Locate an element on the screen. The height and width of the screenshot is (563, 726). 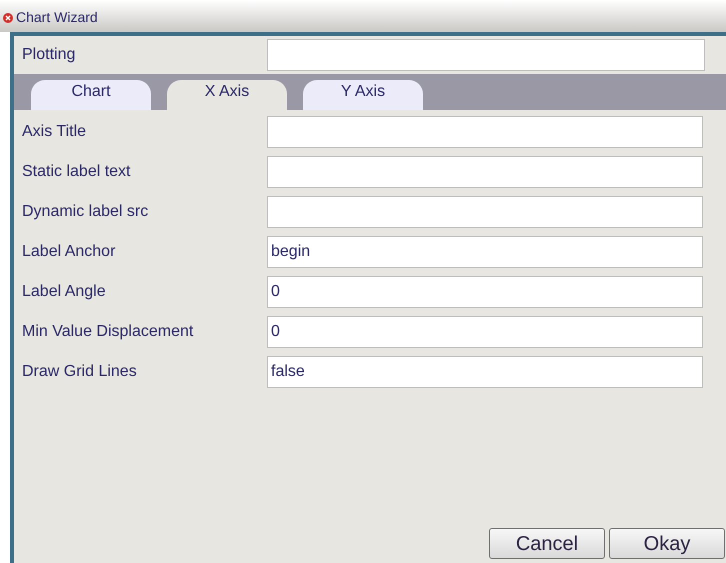
dialog-button: Cancel is located at coordinates (547, 543).